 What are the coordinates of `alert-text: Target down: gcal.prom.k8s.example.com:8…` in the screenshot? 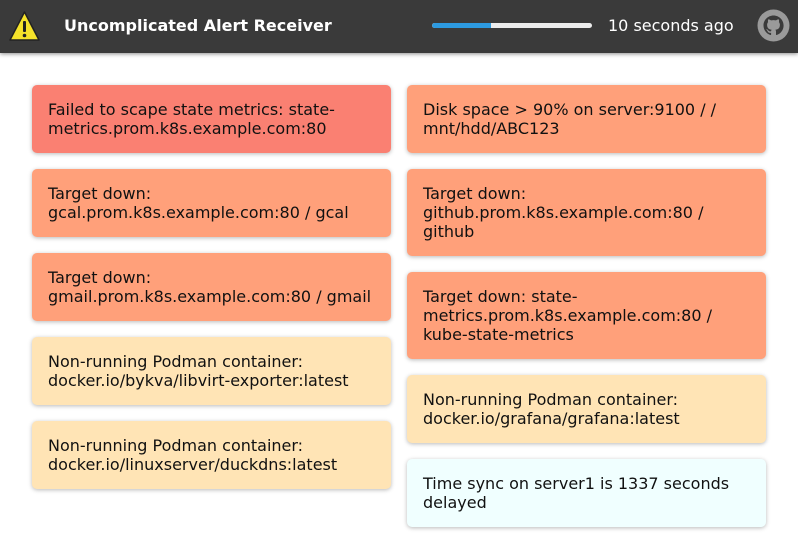 It's located at (198, 203).